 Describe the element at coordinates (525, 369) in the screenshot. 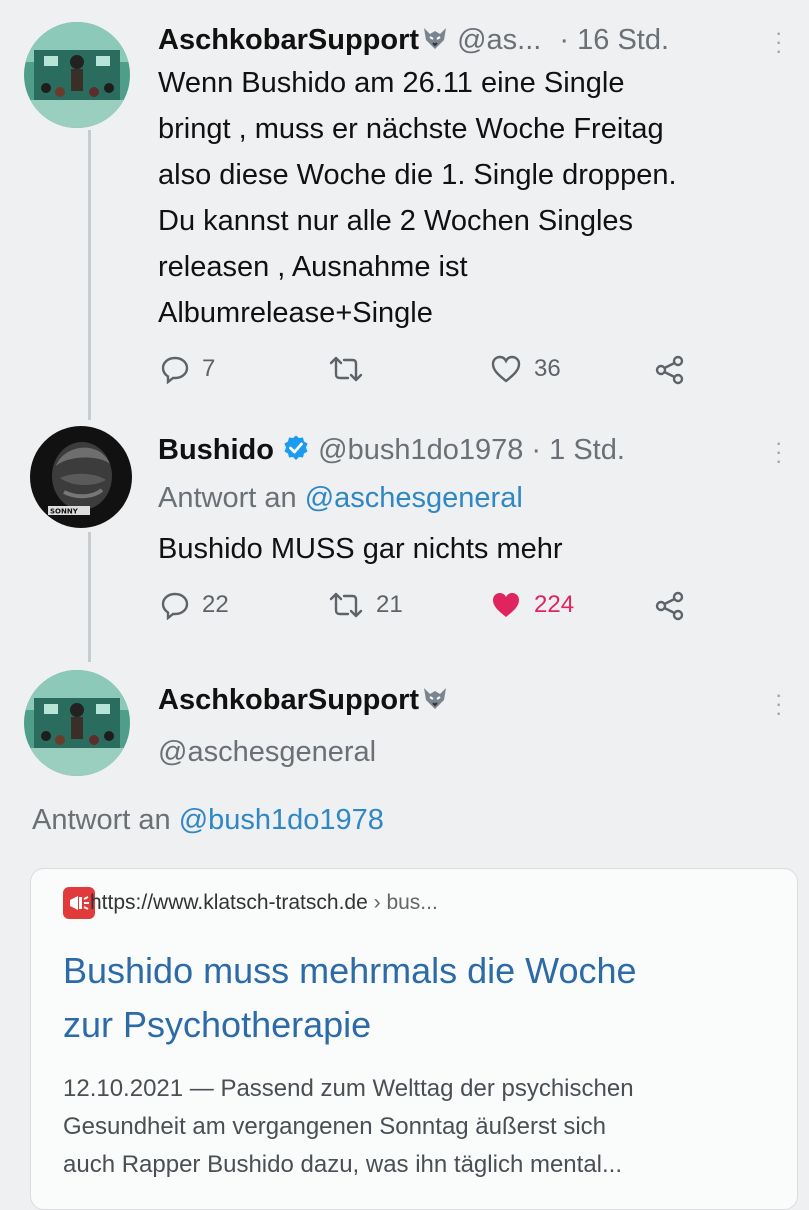

I see `like-button: 36` at that location.